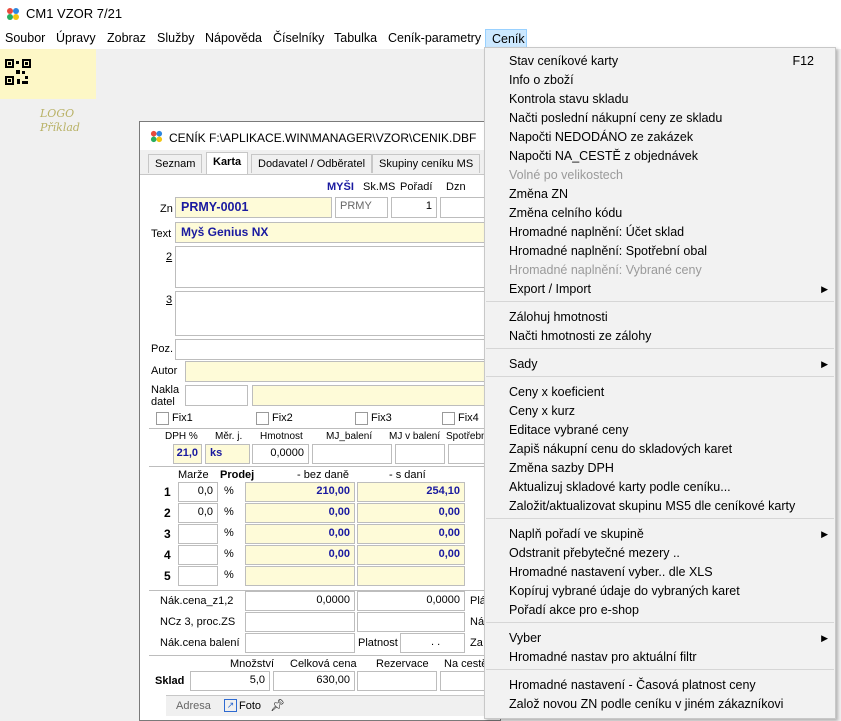 The width and height of the screenshot is (841, 721). What do you see at coordinates (660, 337) in the screenshot?
I see `menu-item: Načti hmotnosti ze zálohy` at bounding box center [660, 337].